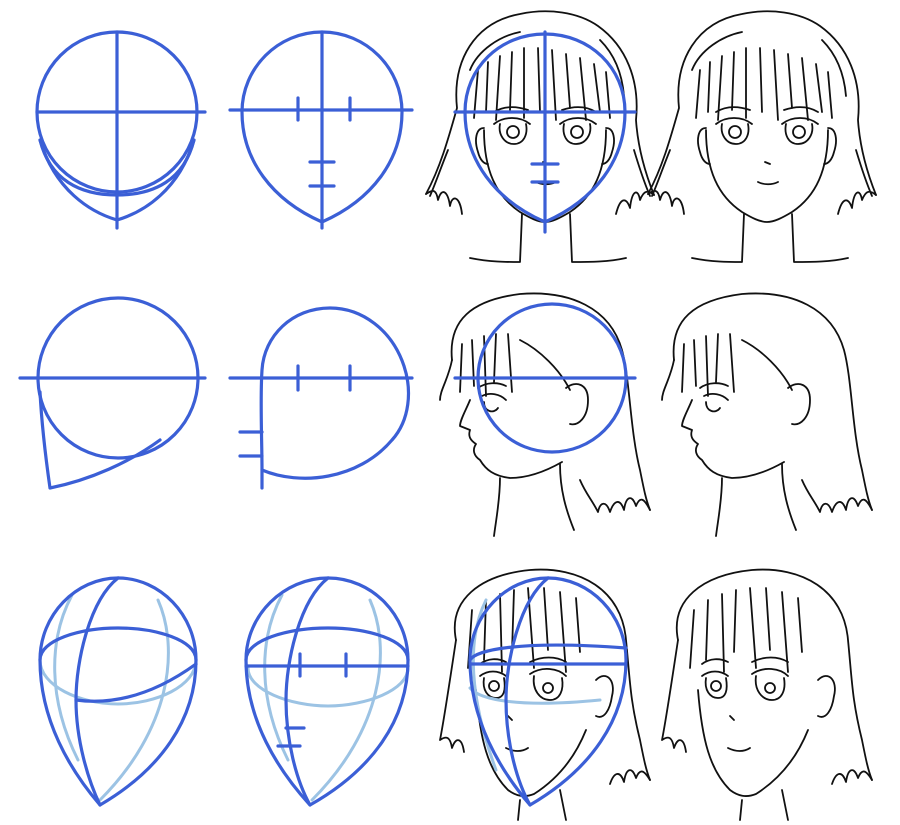 The image size is (900, 825). Describe the element at coordinates (545, 414) in the screenshot. I see `side-sketch-over-guides` at that location.